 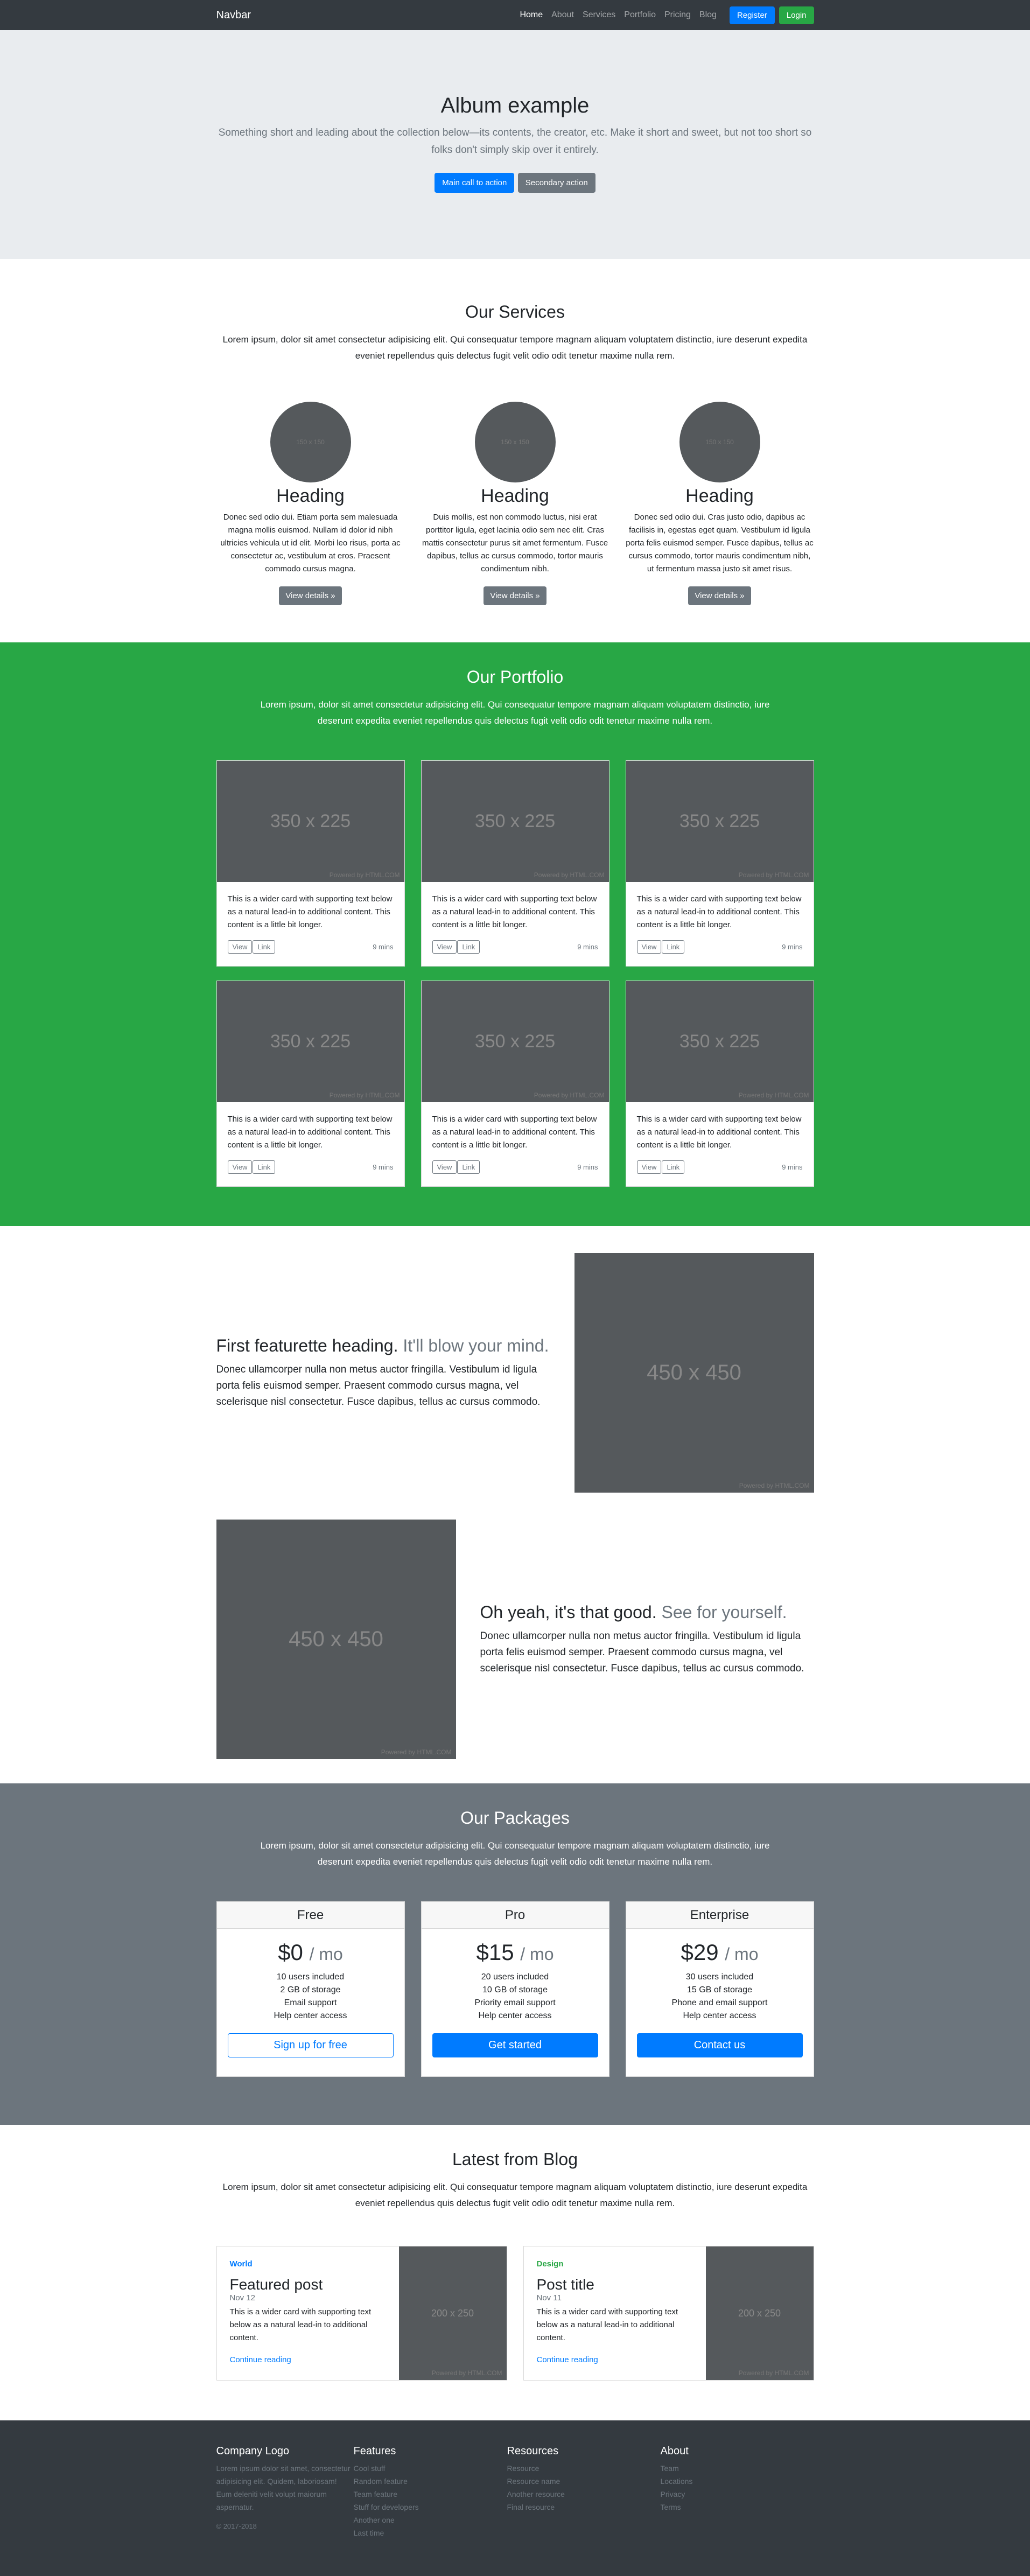 What do you see at coordinates (719, 2045) in the screenshot?
I see `plan-cta-button: Contact us` at bounding box center [719, 2045].